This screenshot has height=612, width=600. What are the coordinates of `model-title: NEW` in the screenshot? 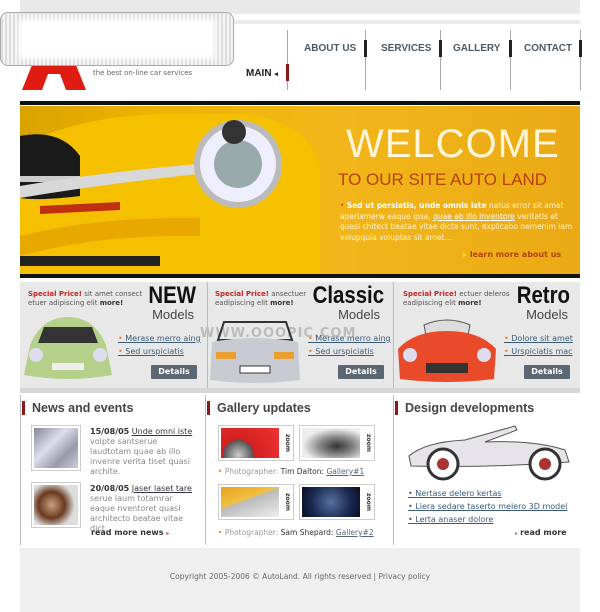 It's located at (172, 295).